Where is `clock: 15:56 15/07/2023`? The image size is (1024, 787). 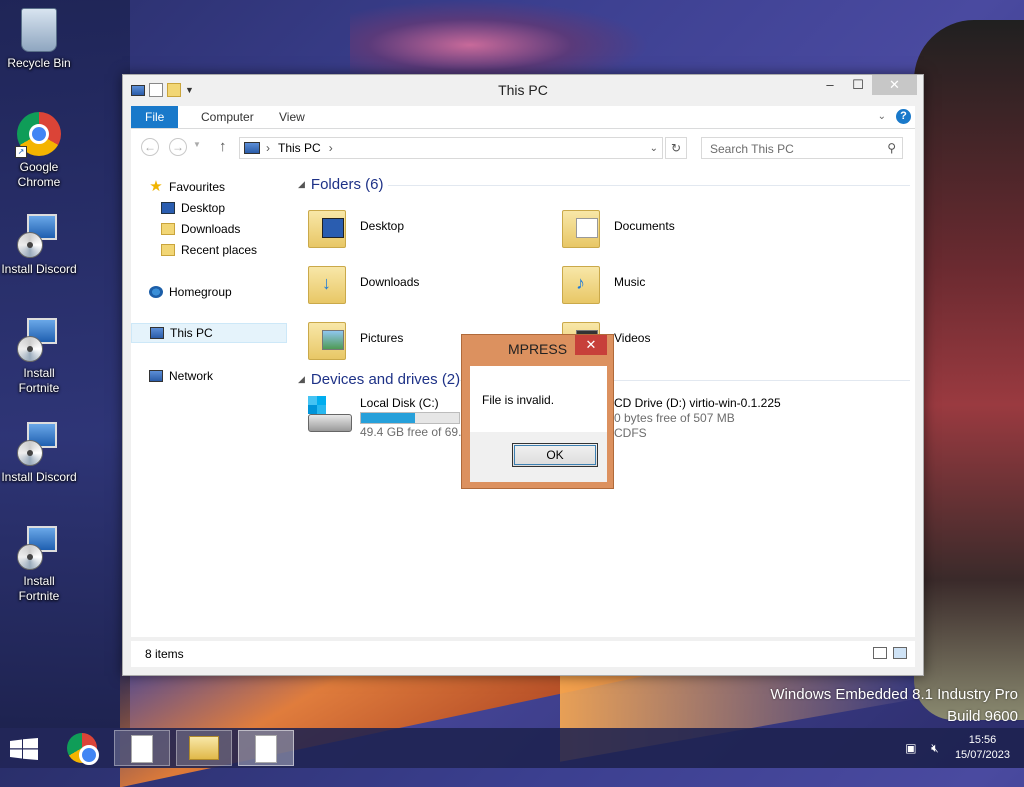
clock: 15:56 15/07/2023 is located at coordinates (982, 748).